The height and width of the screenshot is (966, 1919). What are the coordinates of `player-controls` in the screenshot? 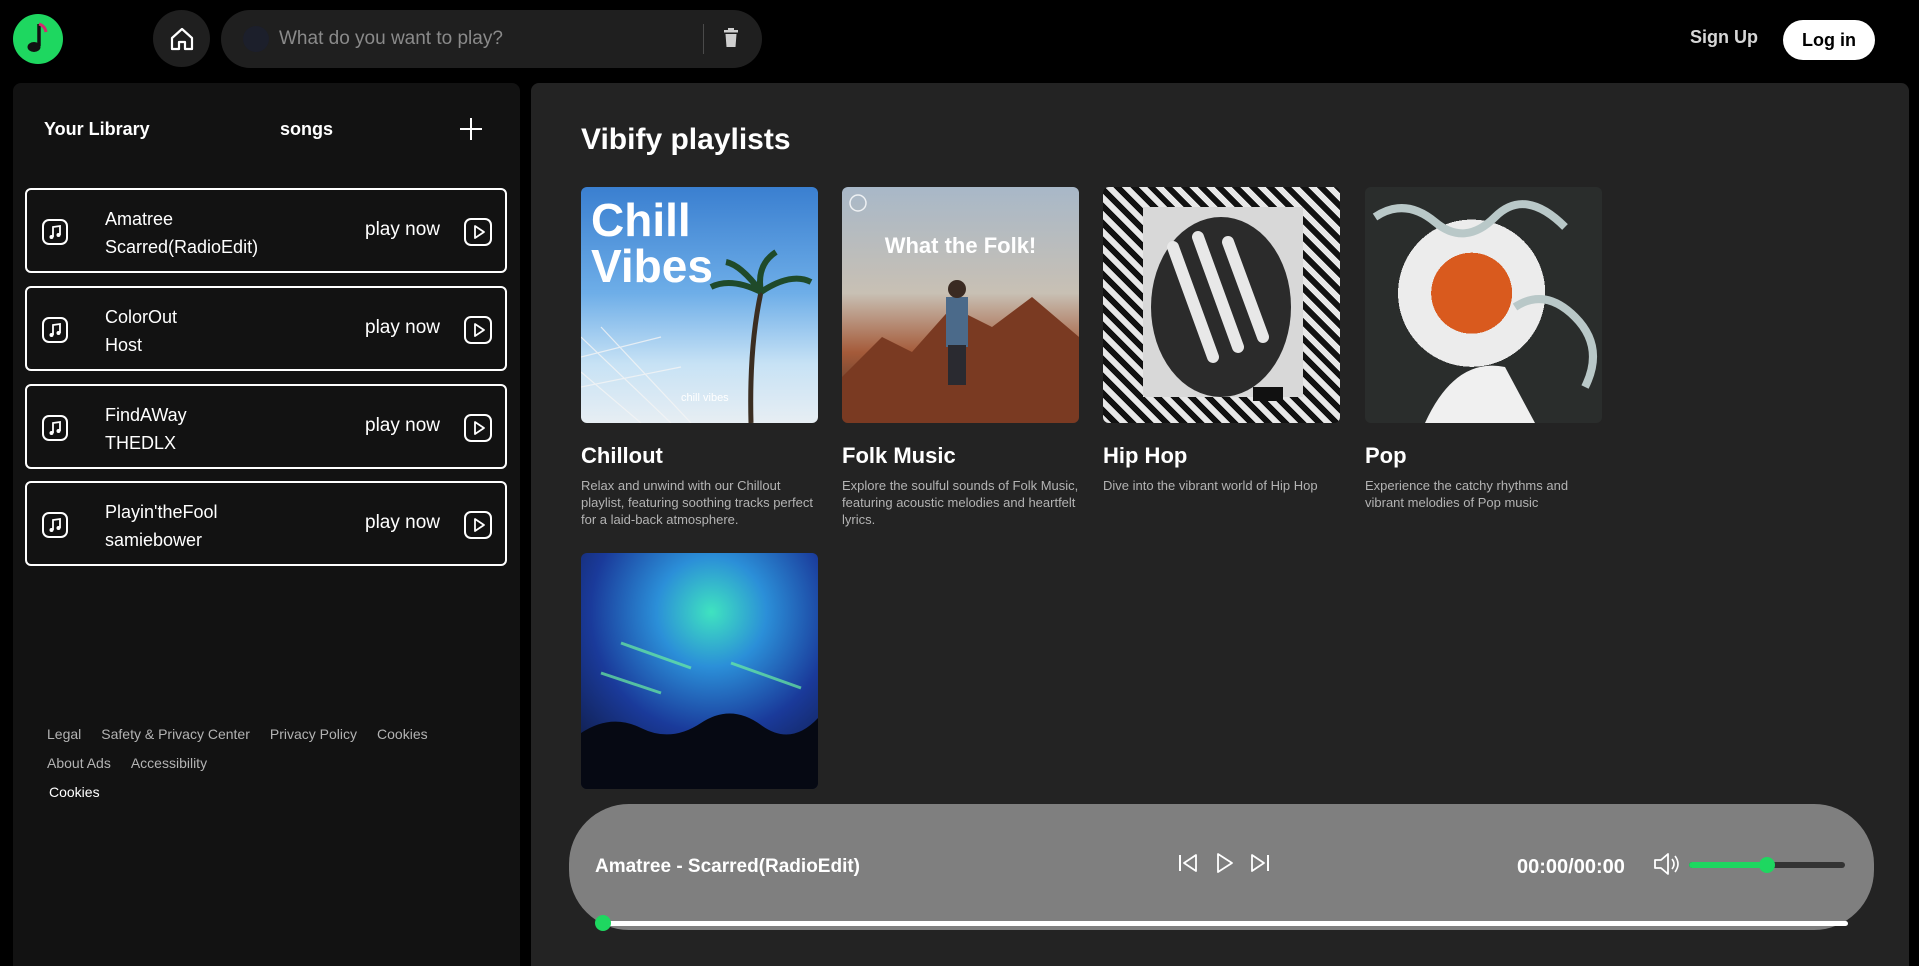 It's located at (1224, 863).